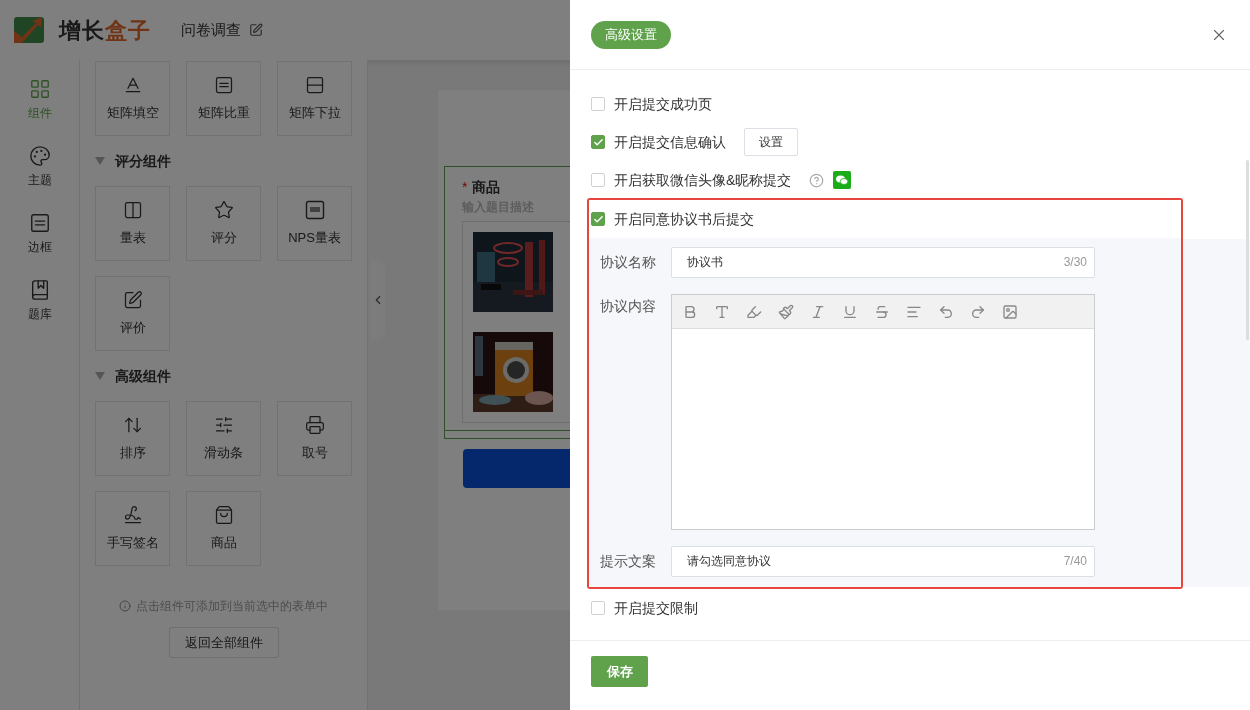 This screenshot has height=710, width=1250. Describe the element at coordinates (663, 104) in the screenshot. I see `option-label: 开启提交成功页` at that location.